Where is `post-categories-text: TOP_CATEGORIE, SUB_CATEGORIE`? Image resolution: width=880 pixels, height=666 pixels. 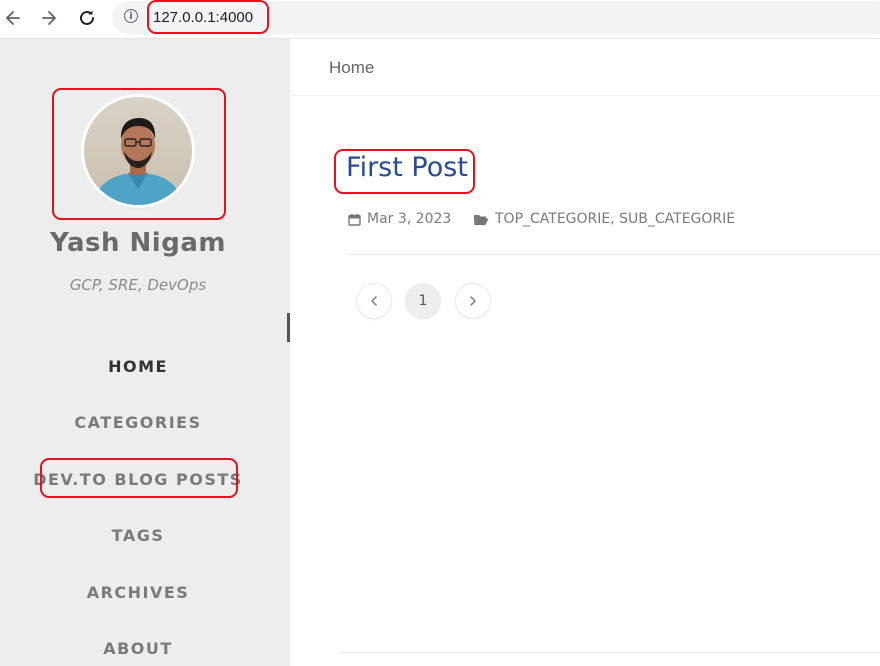 post-categories-text: TOP_CATEGORIE, SUB_CATEGORIE is located at coordinates (615, 219).